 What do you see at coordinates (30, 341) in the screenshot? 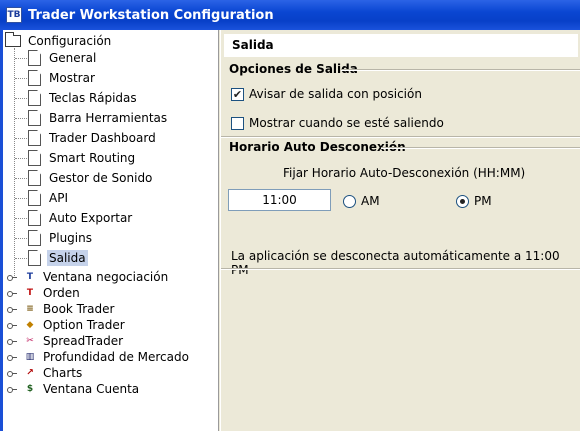
I see `spread-trader-icon: ✂` at bounding box center [30, 341].